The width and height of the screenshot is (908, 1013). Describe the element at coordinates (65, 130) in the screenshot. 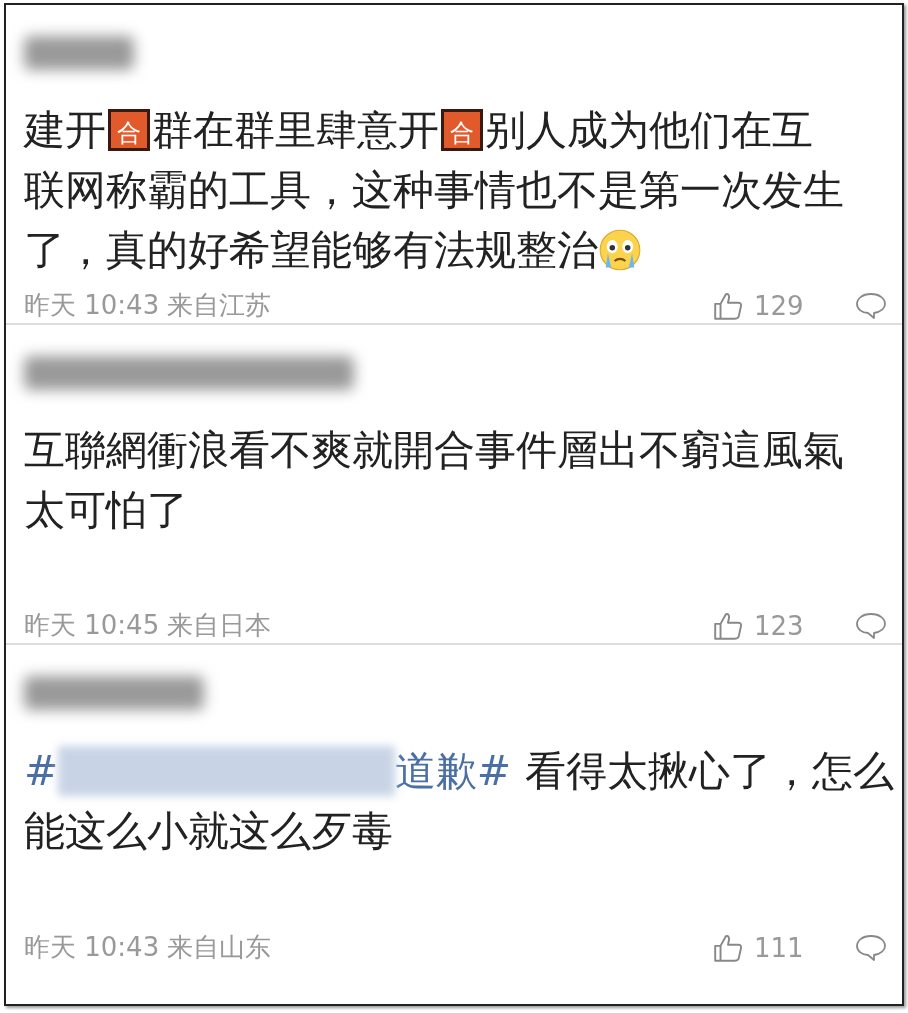

I see `comment-text: 建开` at that location.